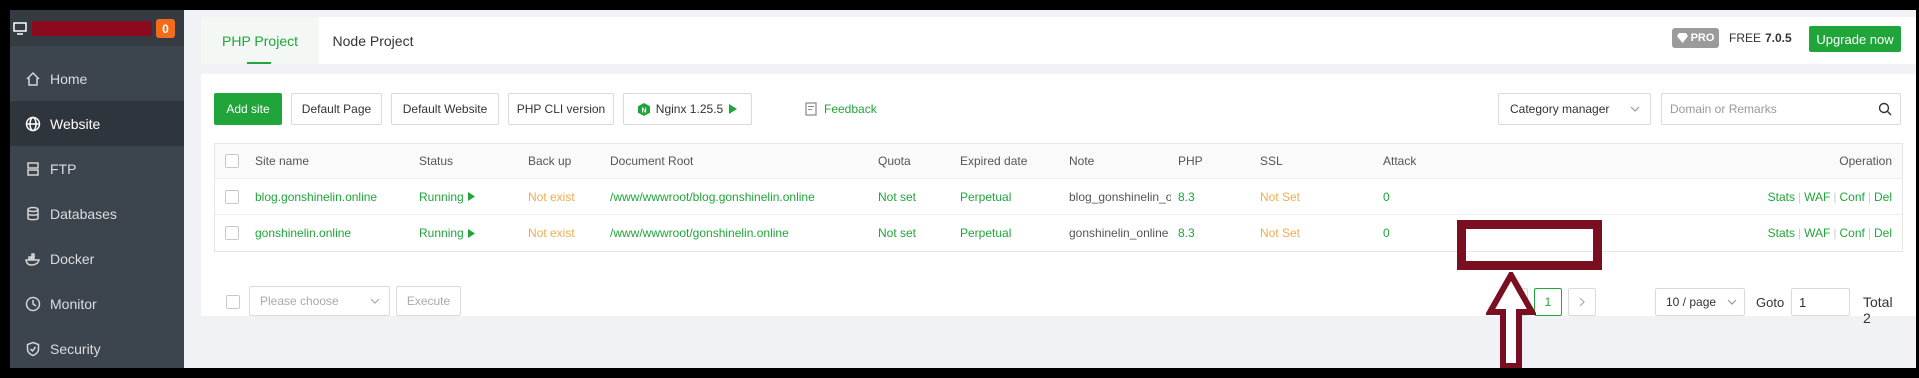 This screenshot has height=378, width=1919. Describe the element at coordinates (1529, 245) in the screenshot. I see `annotation-highlight-box` at that location.